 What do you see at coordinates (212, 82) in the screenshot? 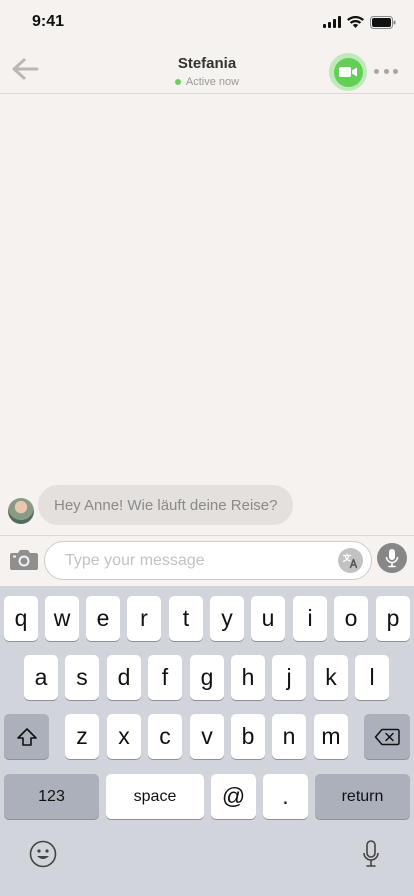
I see `presence-label: Active now` at bounding box center [212, 82].